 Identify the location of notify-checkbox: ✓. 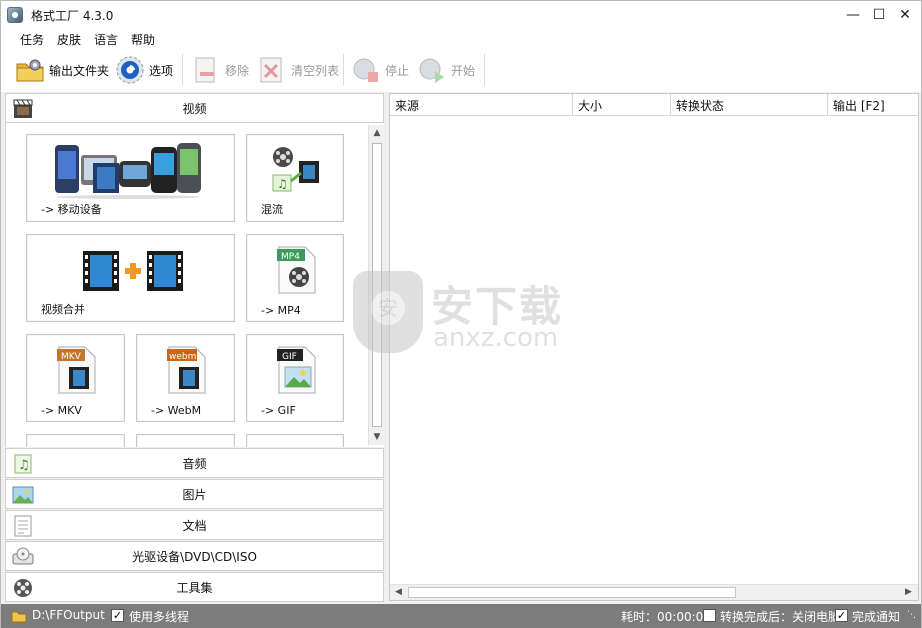
(841, 615).